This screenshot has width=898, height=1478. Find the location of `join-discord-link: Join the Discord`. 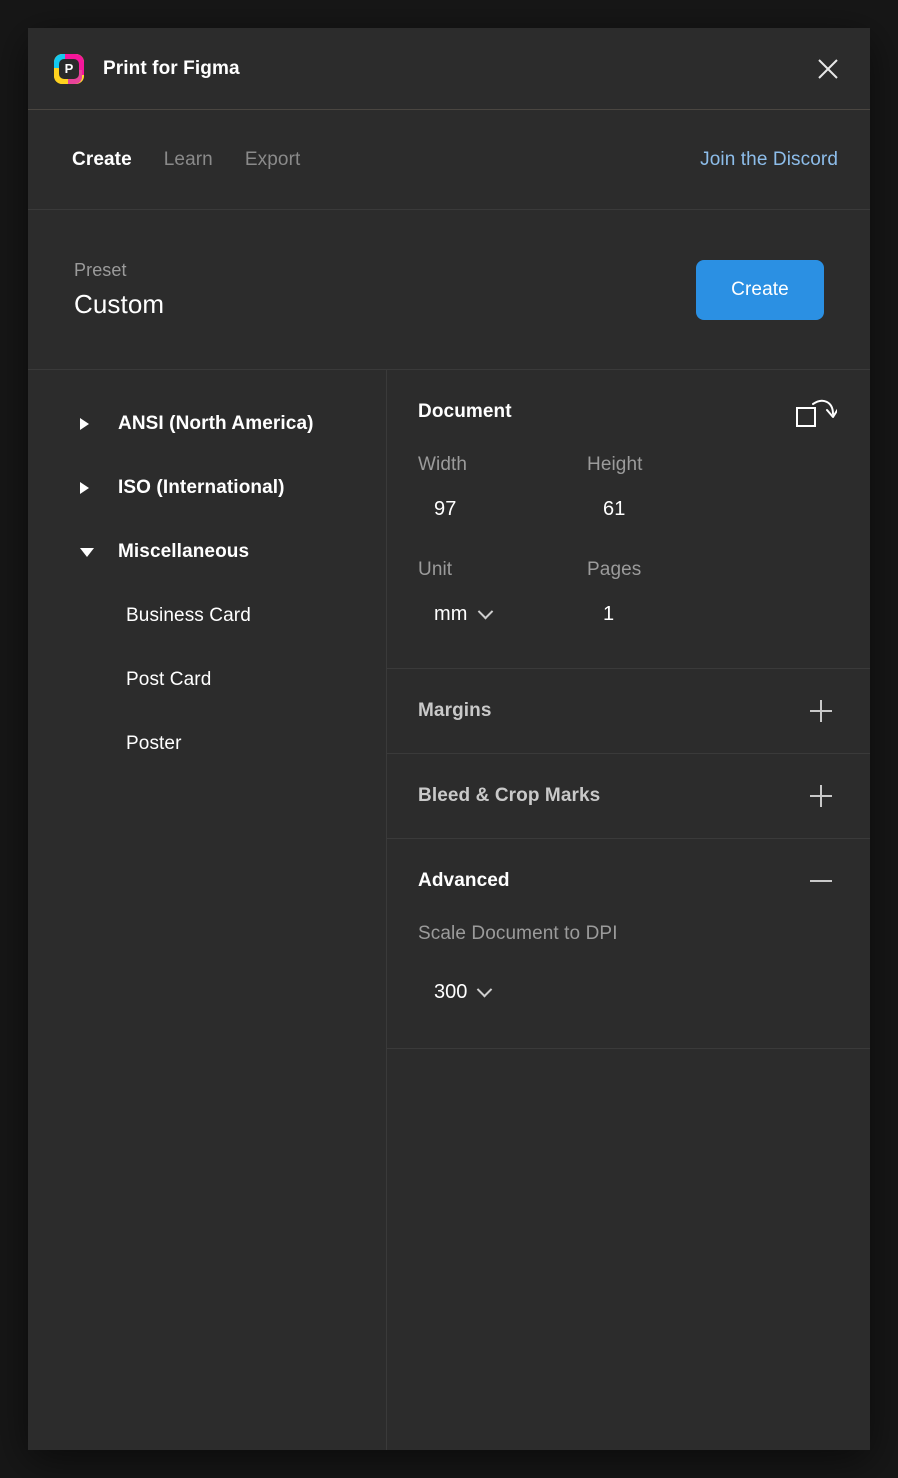

join-discord-link: Join the Discord is located at coordinates (769, 160).